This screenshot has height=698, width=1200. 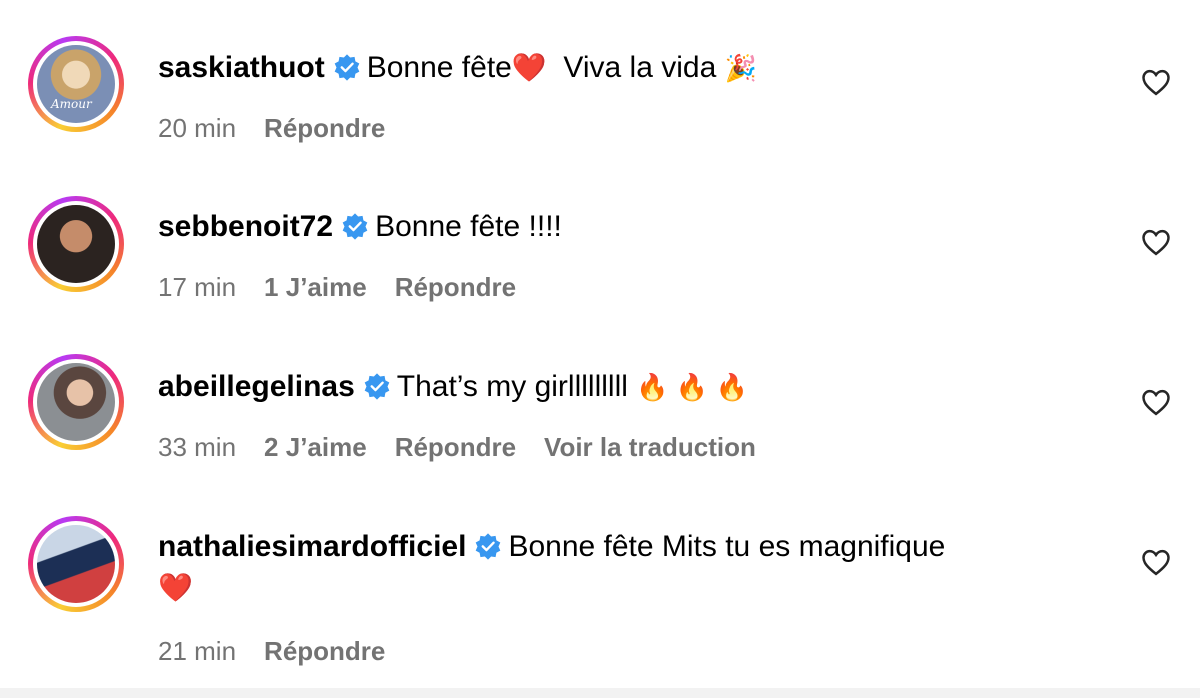 What do you see at coordinates (312, 546) in the screenshot?
I see `username-link: nathaliesimardofficiel` at bounding box center [312, 546].